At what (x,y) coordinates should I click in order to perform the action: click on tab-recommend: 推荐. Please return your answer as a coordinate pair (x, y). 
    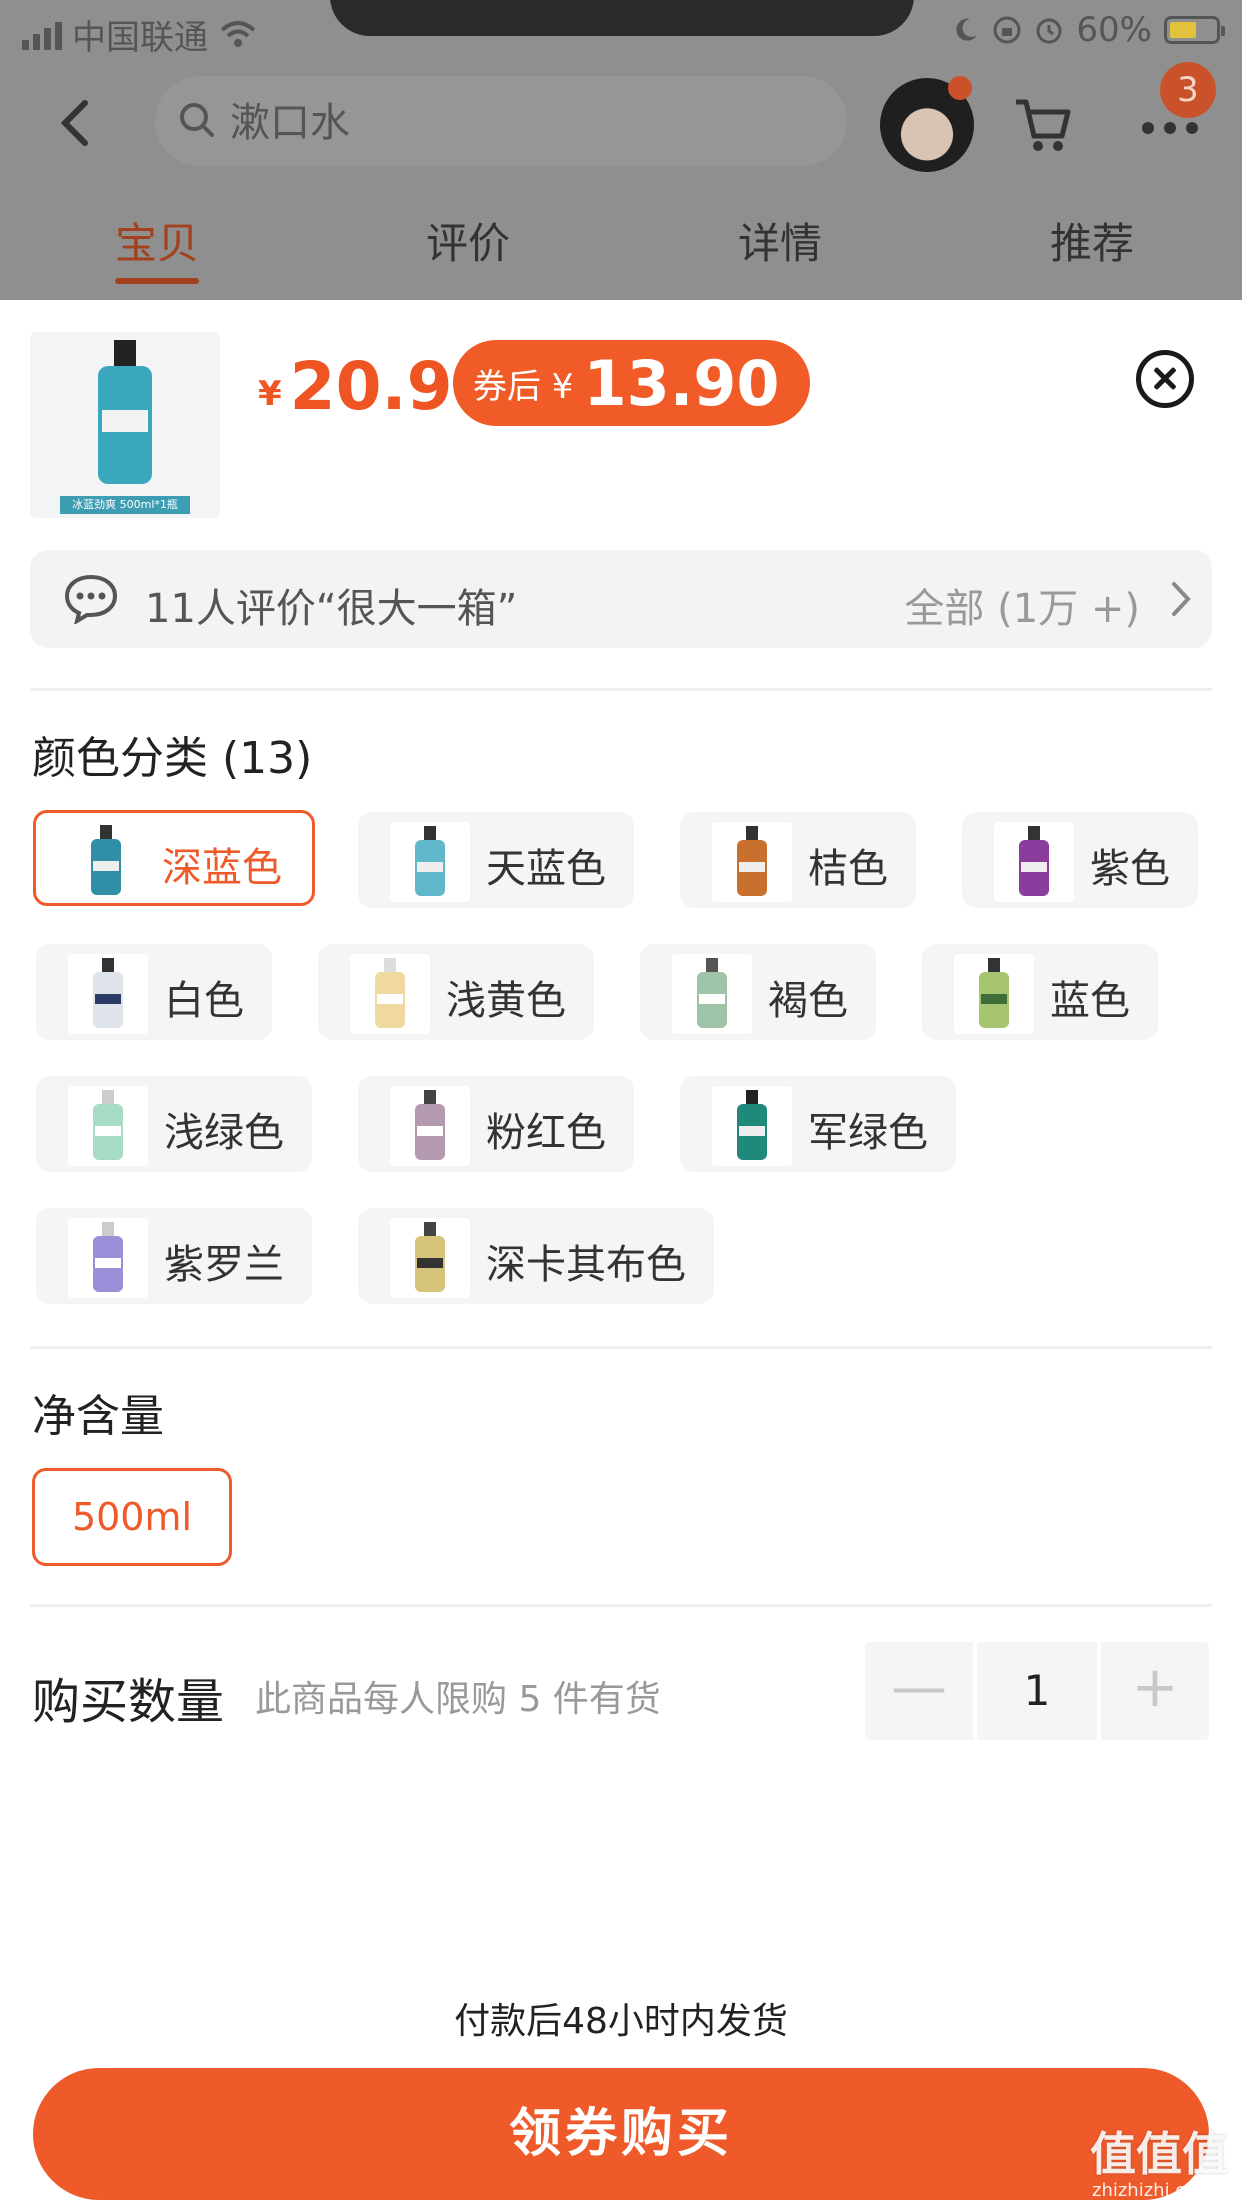
    Looking at the image, I should click on (1092, 240).